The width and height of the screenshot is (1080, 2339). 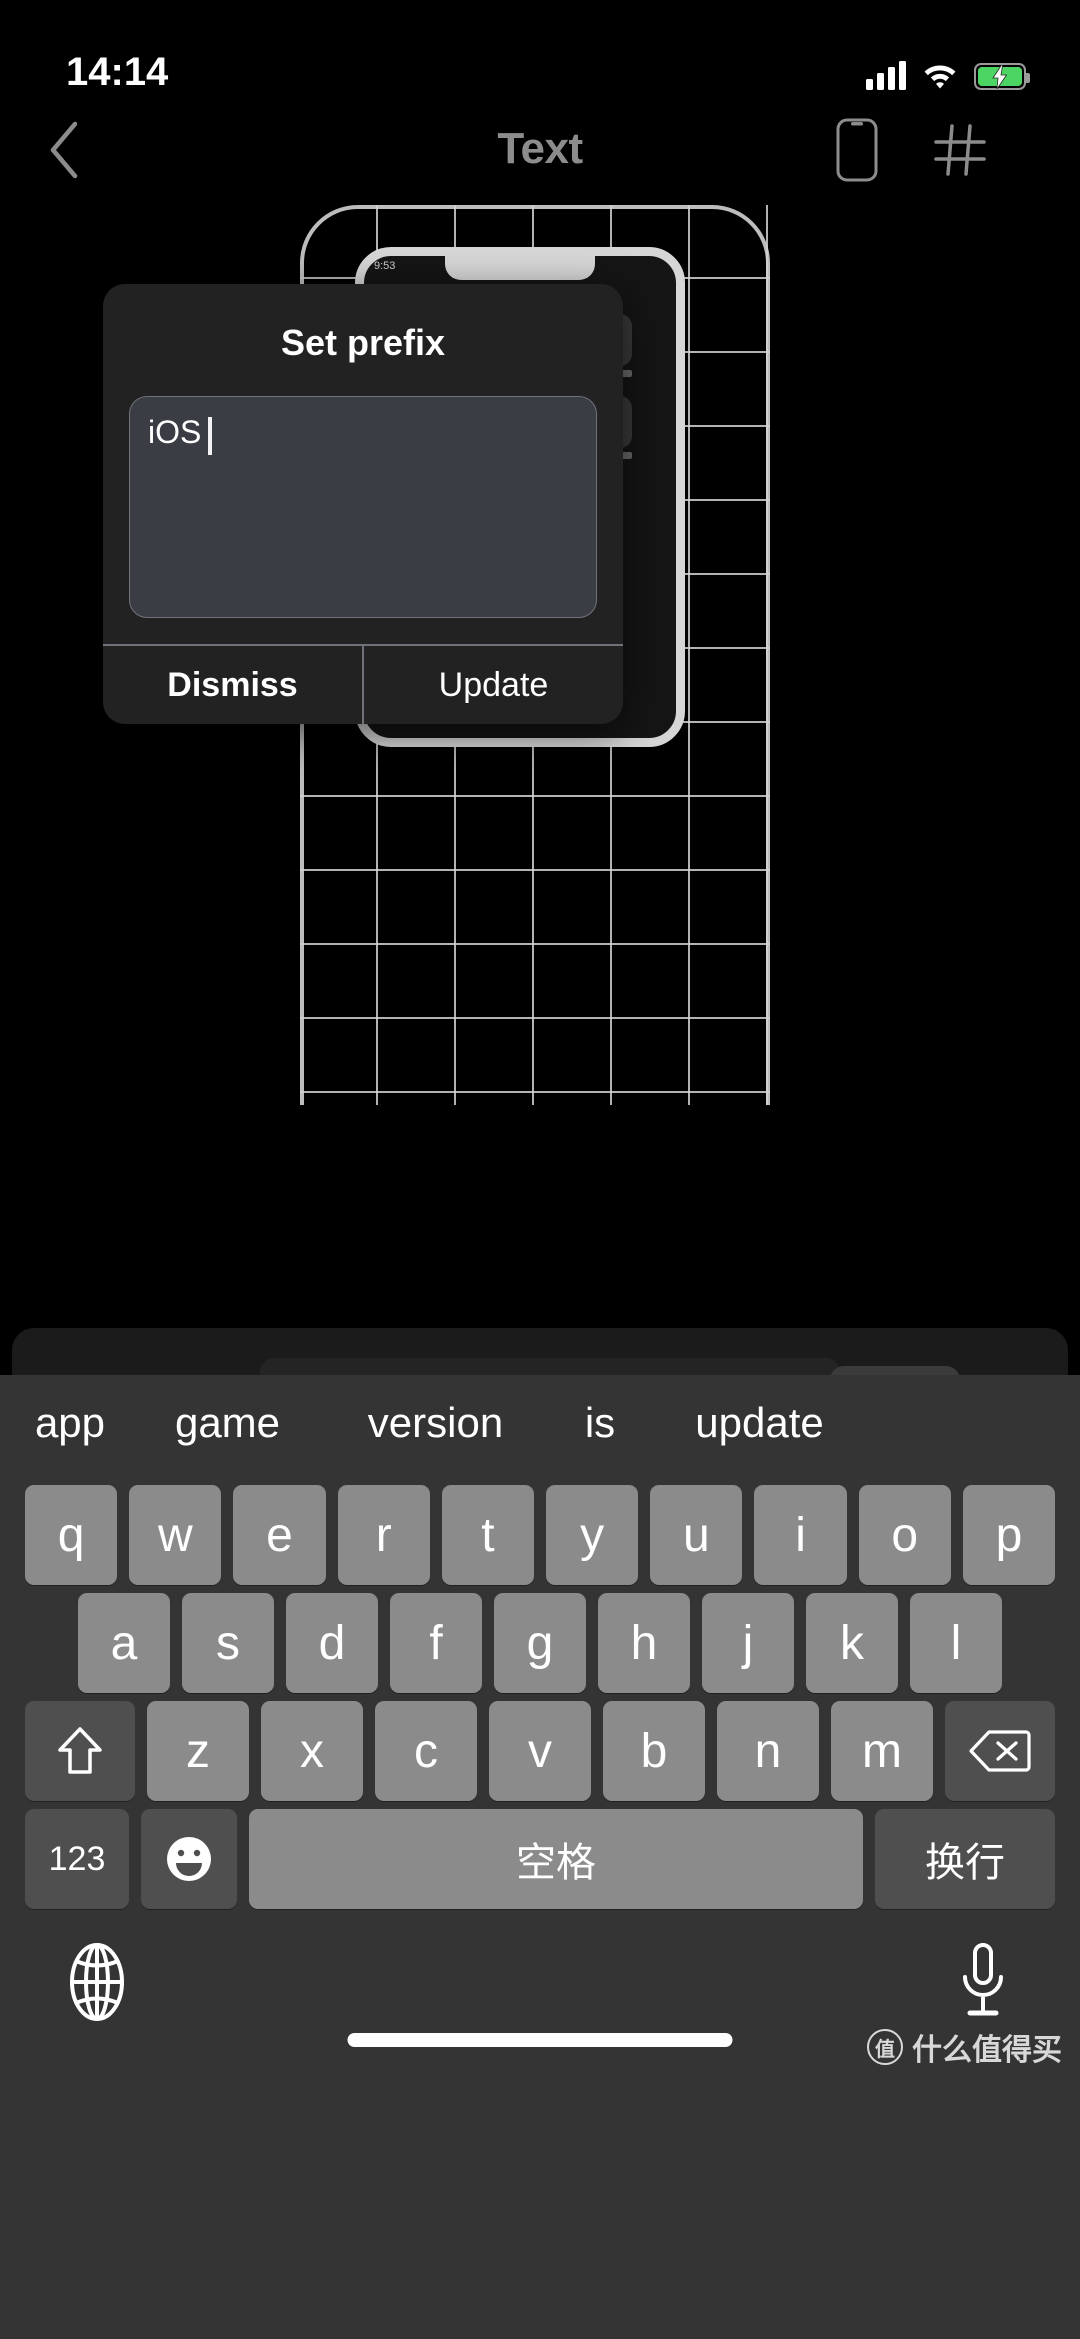 What do you see at coordinates (987, 2050) in the screenshot?
I see `watermark-text: 什么值得买` at bounding box center [987, 2050].